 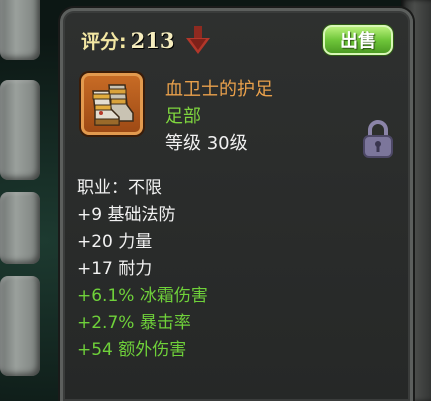 What do you see at coordinates (134, 323) in the screenshot?
I see `bonus-stat-line: +2.7% 暴击率` at bounding box center [134, 323].